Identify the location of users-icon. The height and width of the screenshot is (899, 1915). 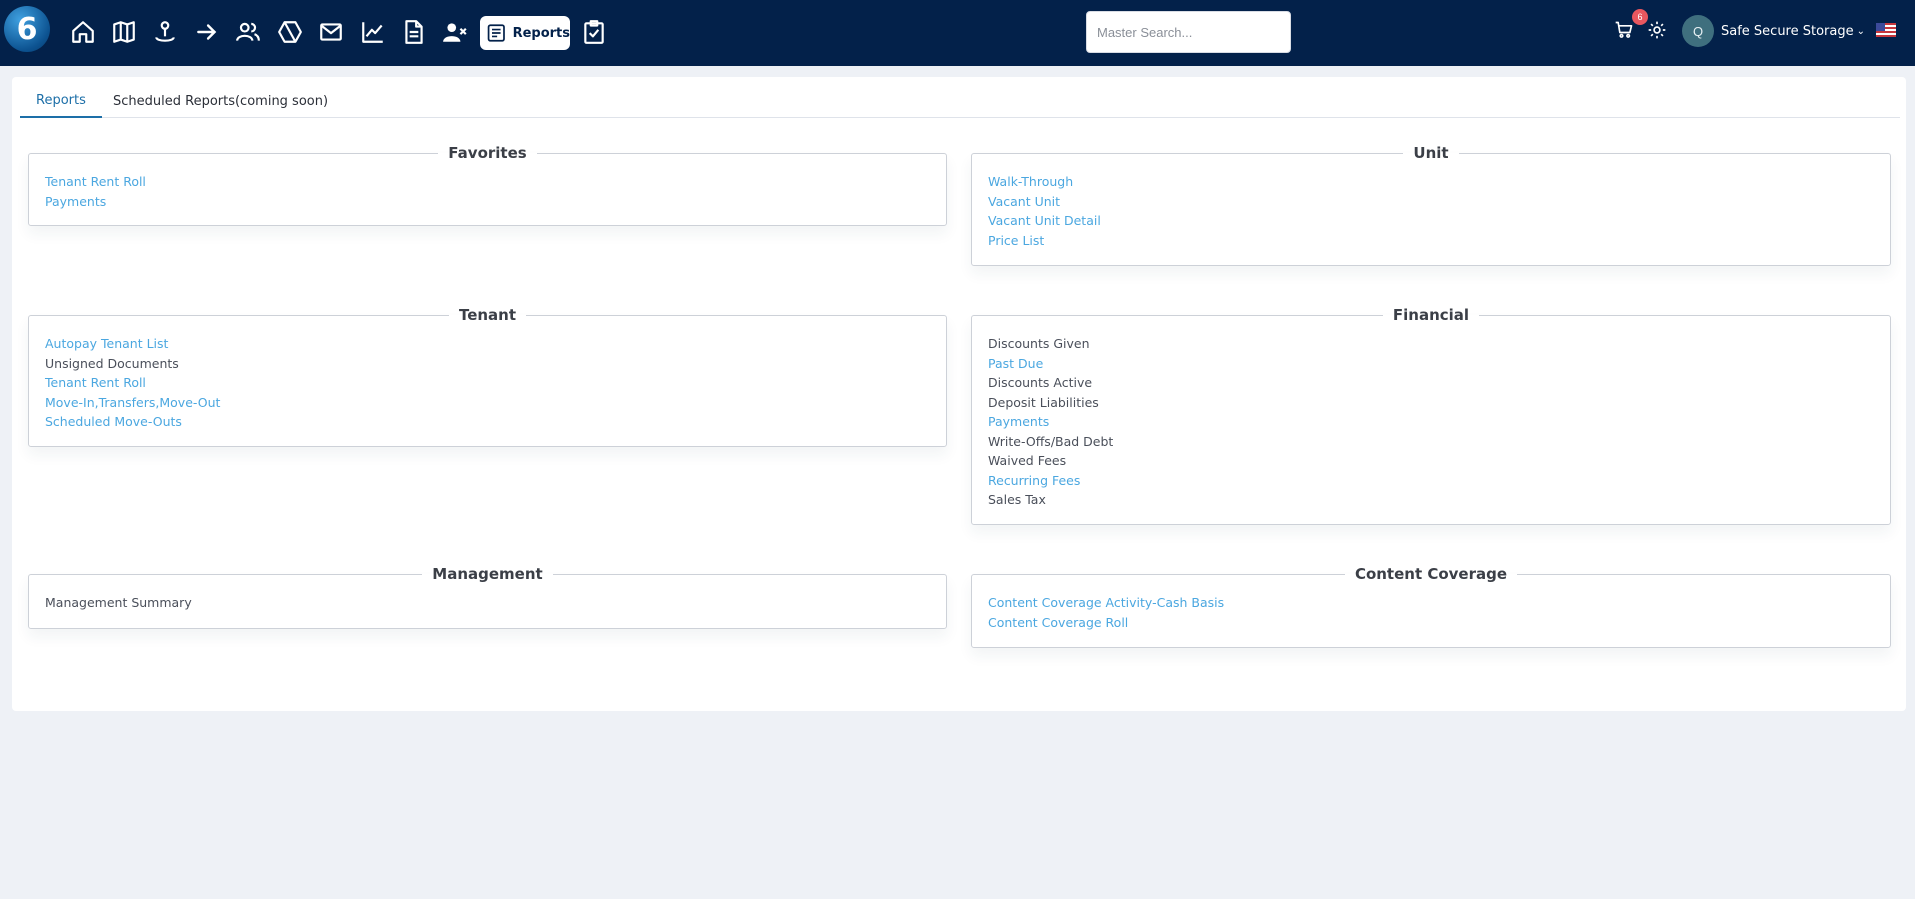
(248, 32).